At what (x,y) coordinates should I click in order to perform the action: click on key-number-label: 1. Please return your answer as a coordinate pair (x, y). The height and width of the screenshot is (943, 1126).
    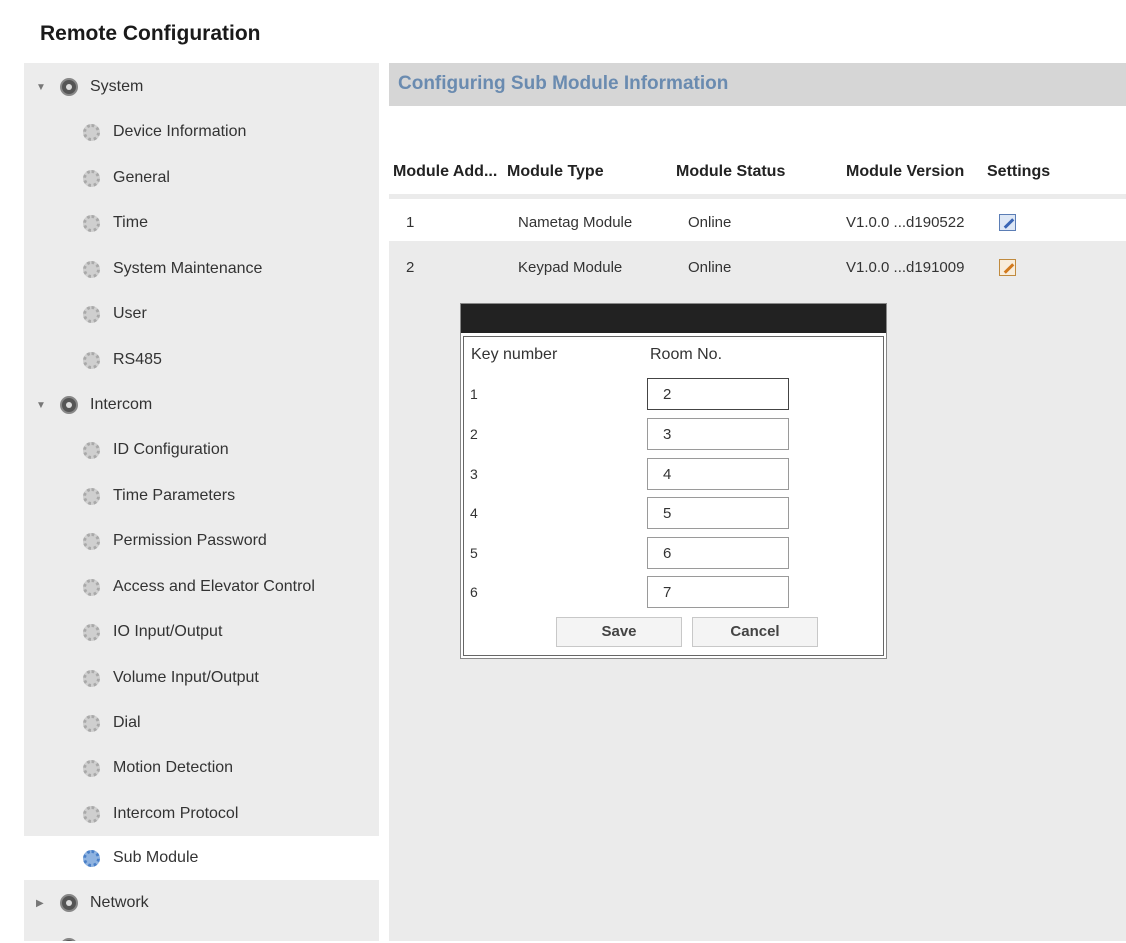
    Looking at the image, I should click on (474, 394).